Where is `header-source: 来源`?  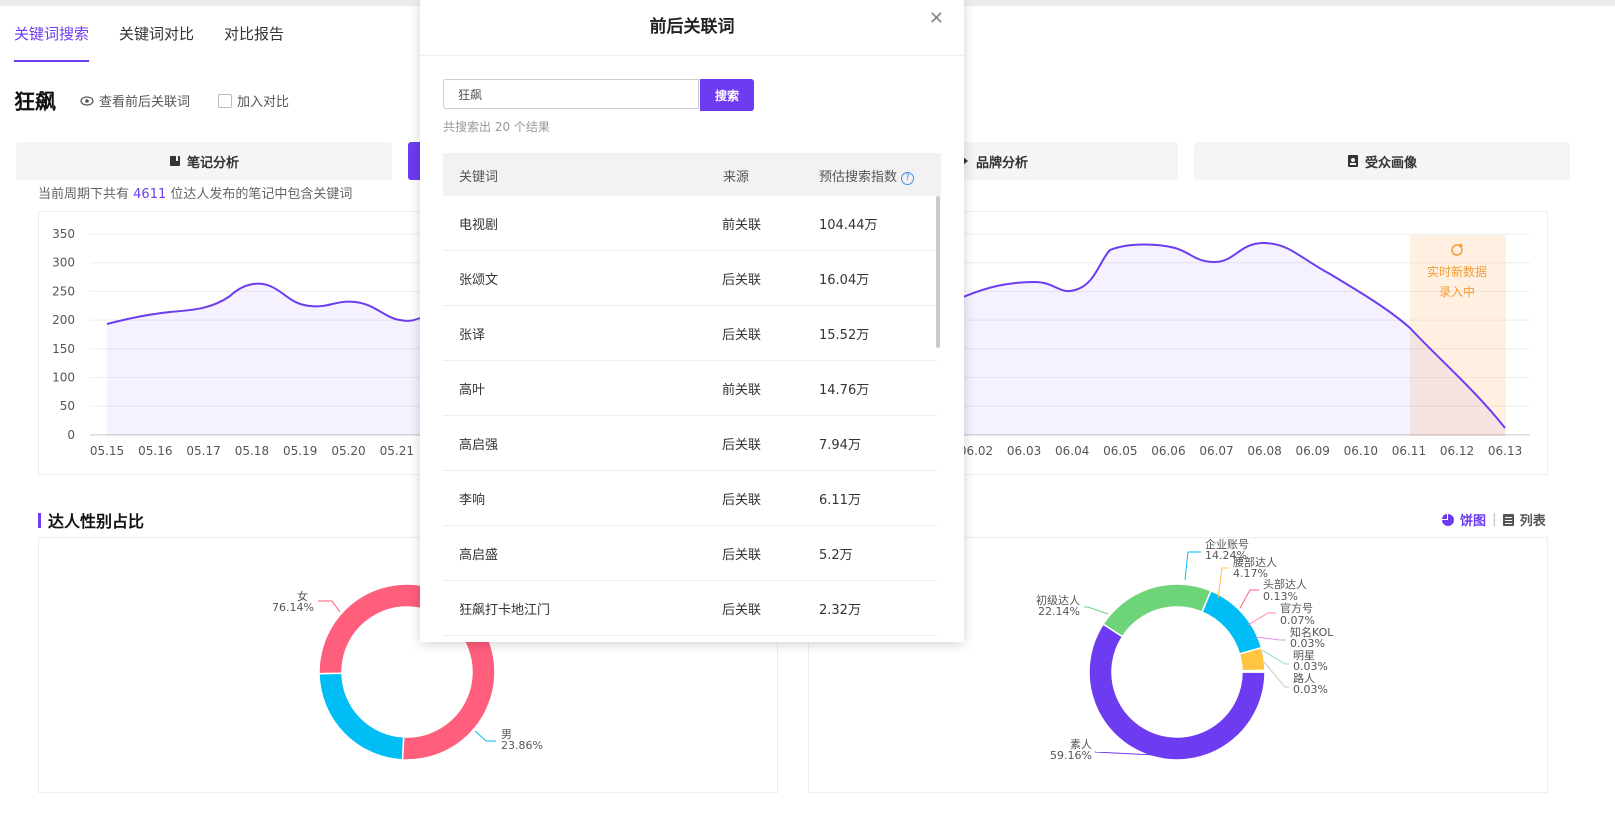 header-source: 来源 is located at coordinates (736, 175).